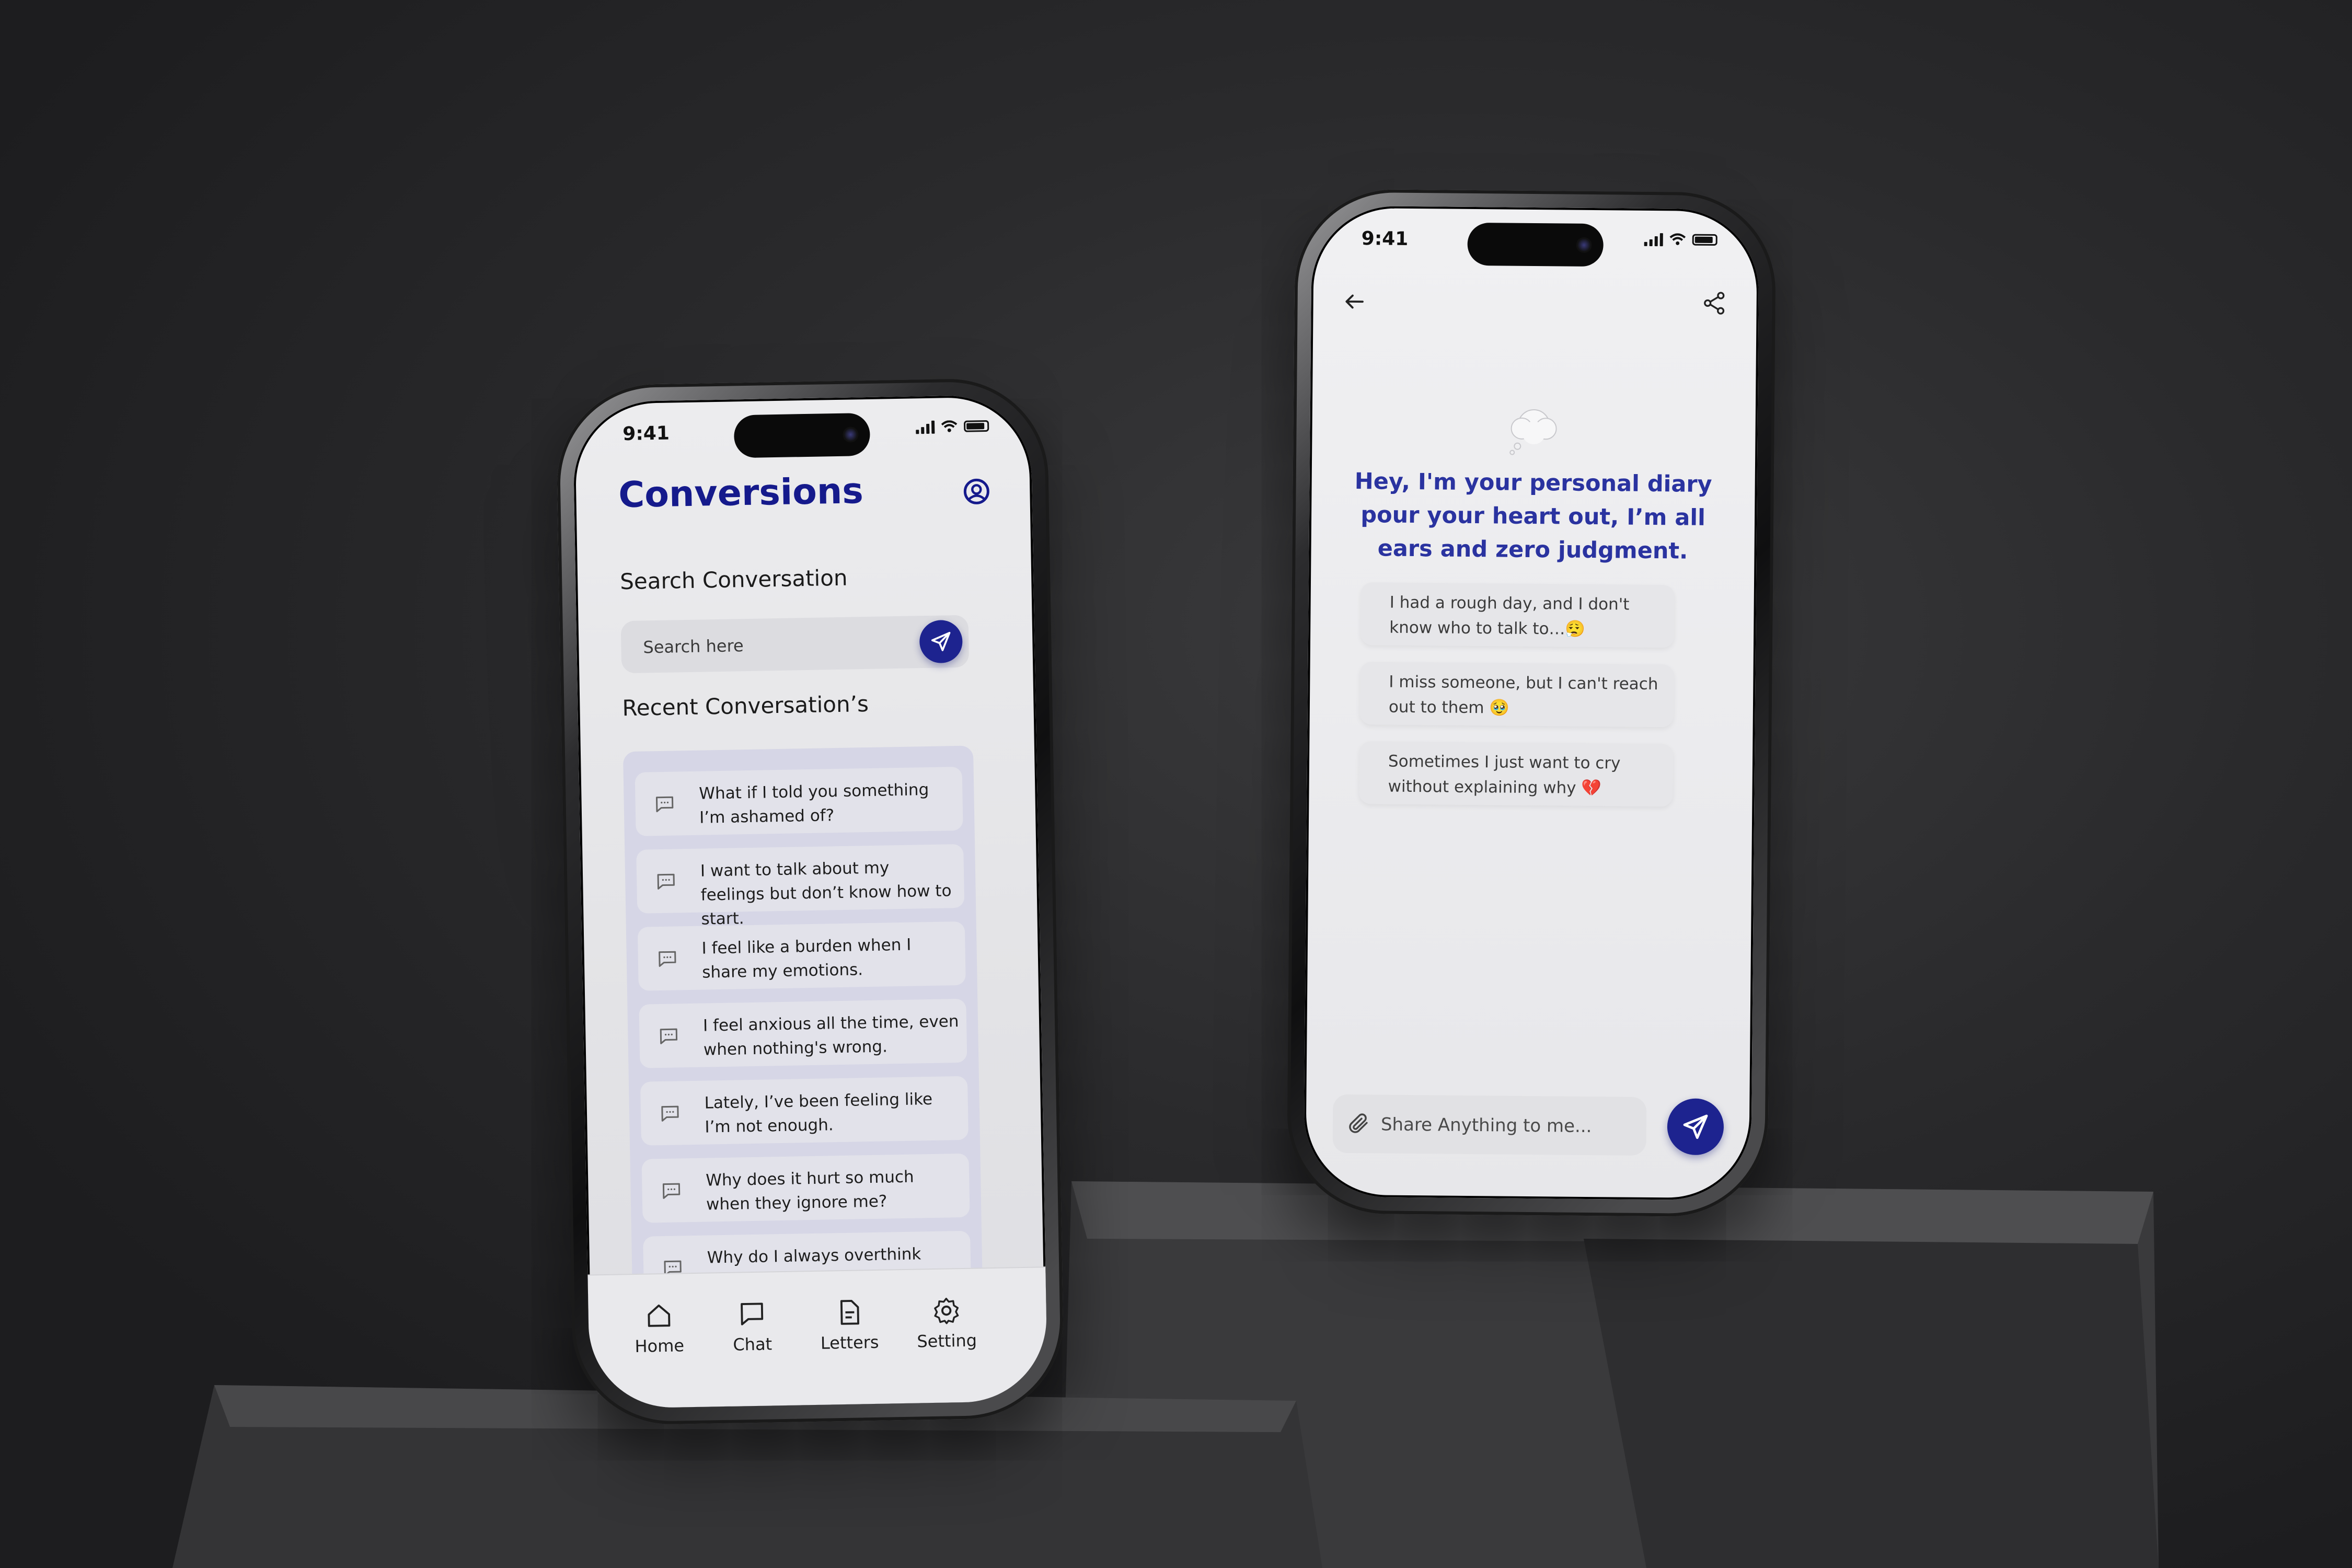 The height and width of the screenshot is (1568, 2352). What do you see at coordinates (752, 1313) in the screenshot?
I see `chat-icon` at bounding box center [752, 1313].